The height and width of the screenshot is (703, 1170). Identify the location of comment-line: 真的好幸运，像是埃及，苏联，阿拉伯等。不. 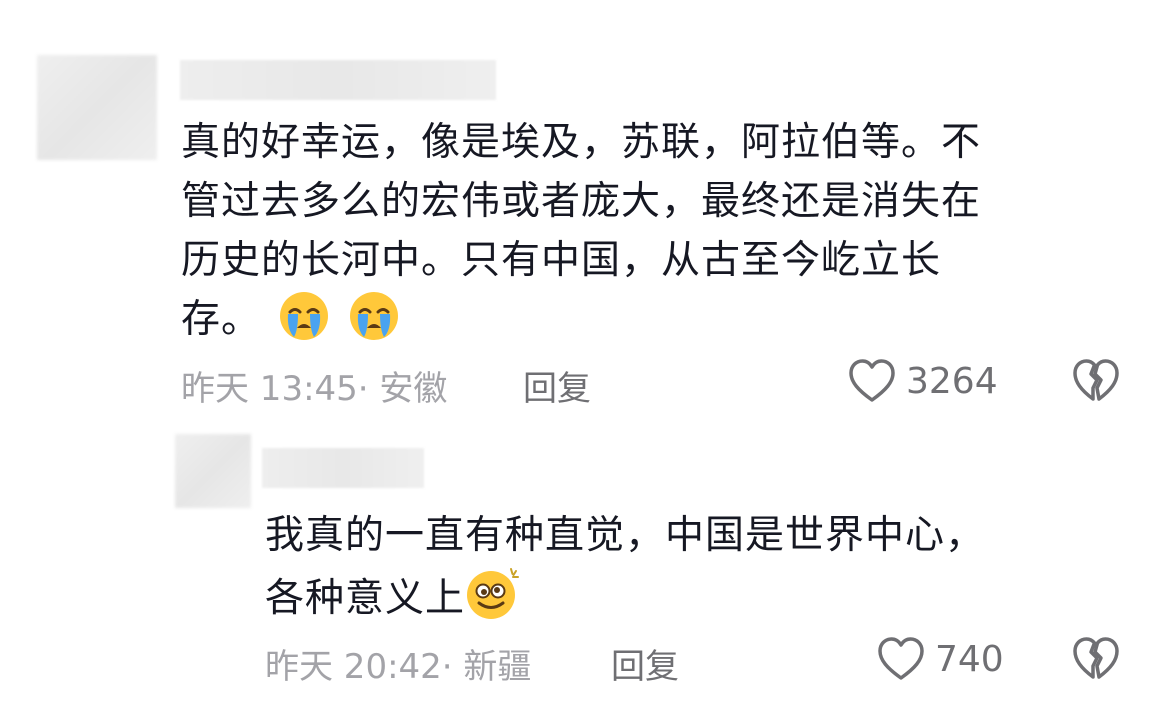
(581, 142).